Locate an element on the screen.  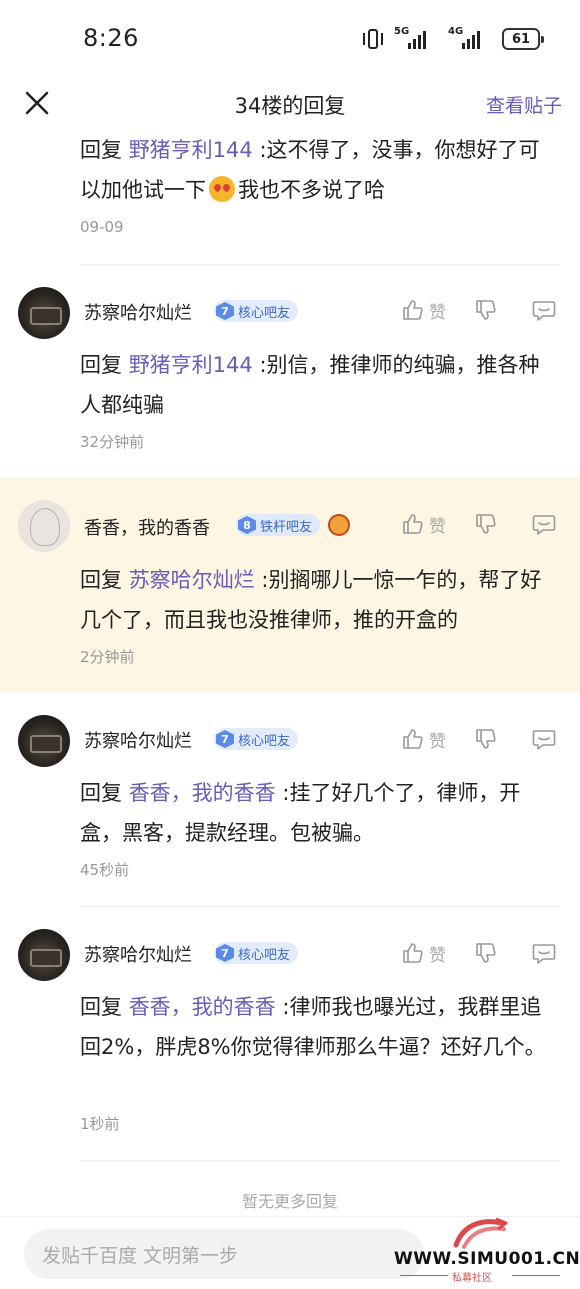
badge-level: 8 is located at coordinates (247, 525).